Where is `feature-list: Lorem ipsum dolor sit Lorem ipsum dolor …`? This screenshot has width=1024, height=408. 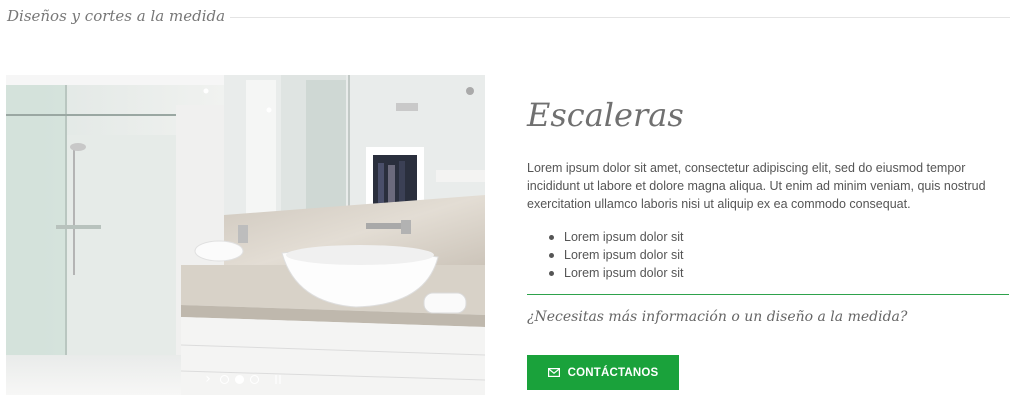
feature-list: Lorem ipsum dolor sit Lorem ipsum dolor … is located at coordinates (768, 255).